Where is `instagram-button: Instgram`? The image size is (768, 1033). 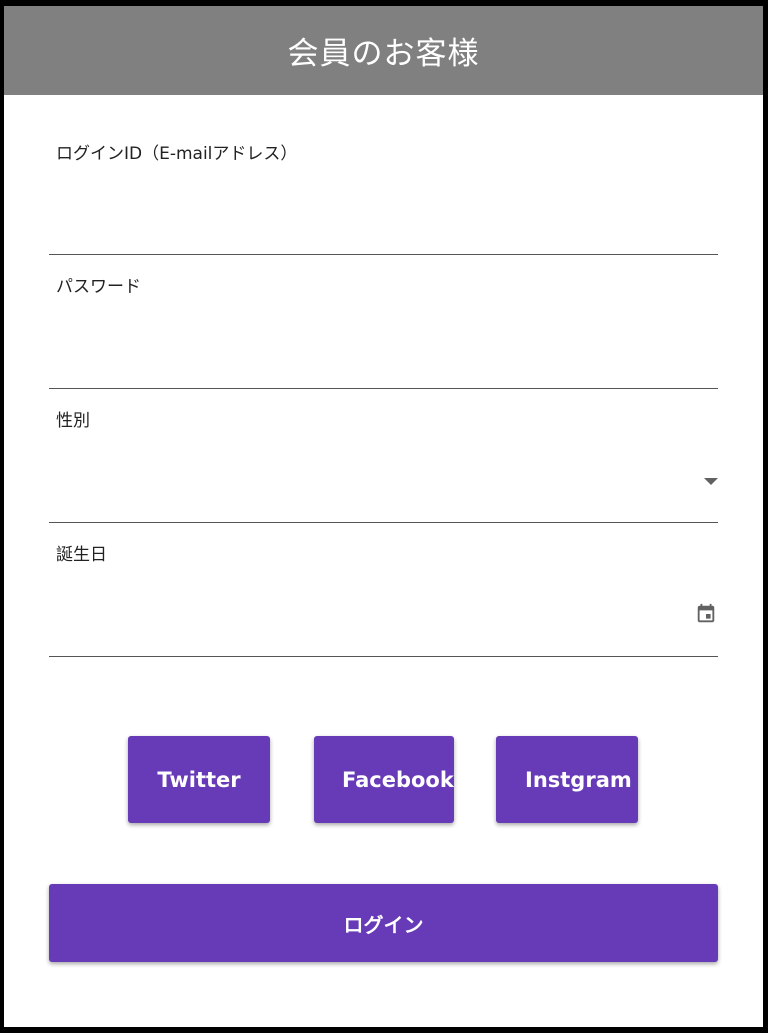 instagram-button: Instgram is located at coordinates (567, 779).